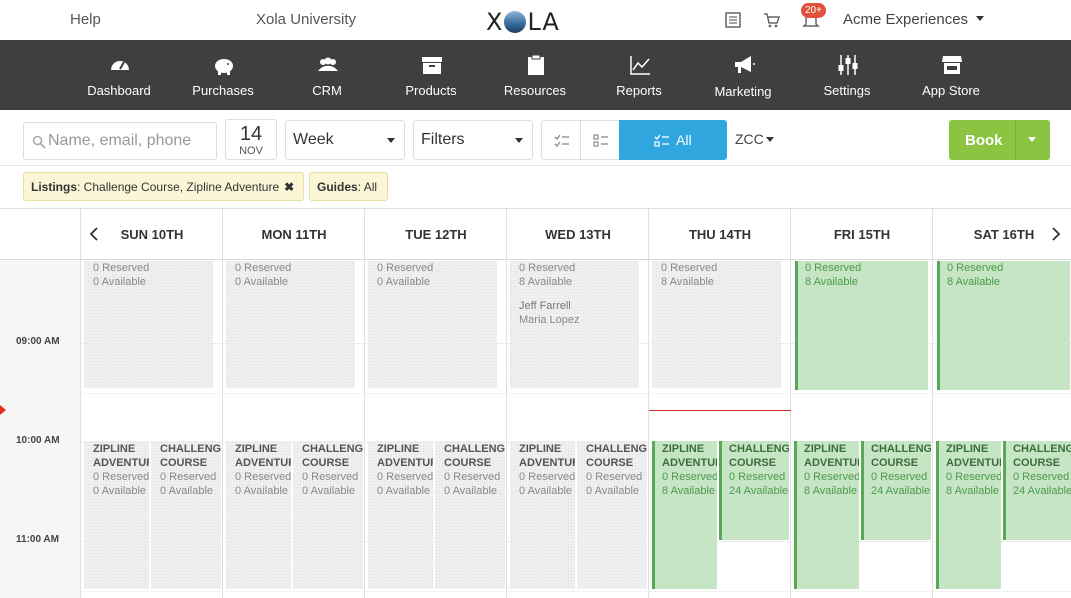  I want to click on nav-reports: Reports, so click(639, 75).